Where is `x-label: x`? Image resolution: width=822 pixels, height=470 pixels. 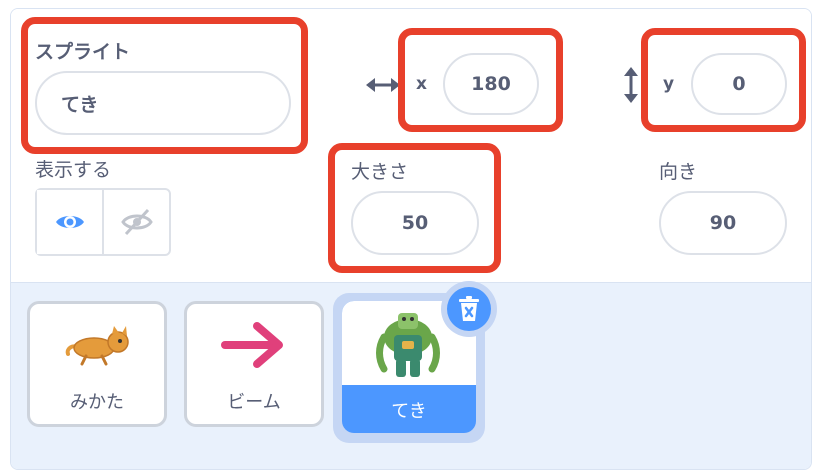
x-label: x is located at coordinates (421, 84).